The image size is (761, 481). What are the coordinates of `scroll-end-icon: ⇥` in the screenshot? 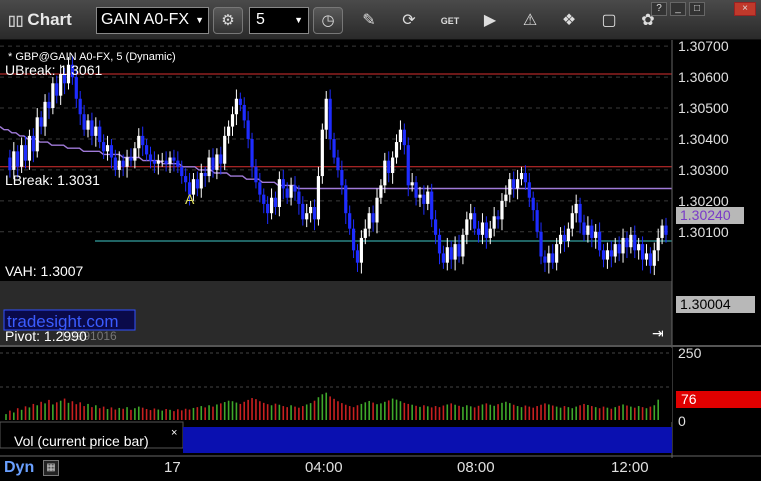 It's located at (658, 333).